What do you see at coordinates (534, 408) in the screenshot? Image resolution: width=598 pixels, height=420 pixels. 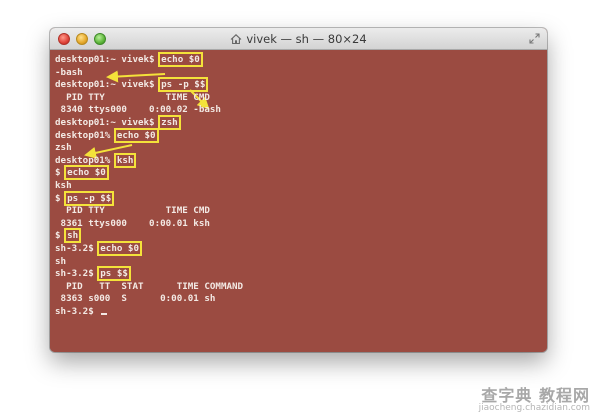 I see `watermark-sub: jiaocheng.chazidian.com` at bounding box center [534, 408].